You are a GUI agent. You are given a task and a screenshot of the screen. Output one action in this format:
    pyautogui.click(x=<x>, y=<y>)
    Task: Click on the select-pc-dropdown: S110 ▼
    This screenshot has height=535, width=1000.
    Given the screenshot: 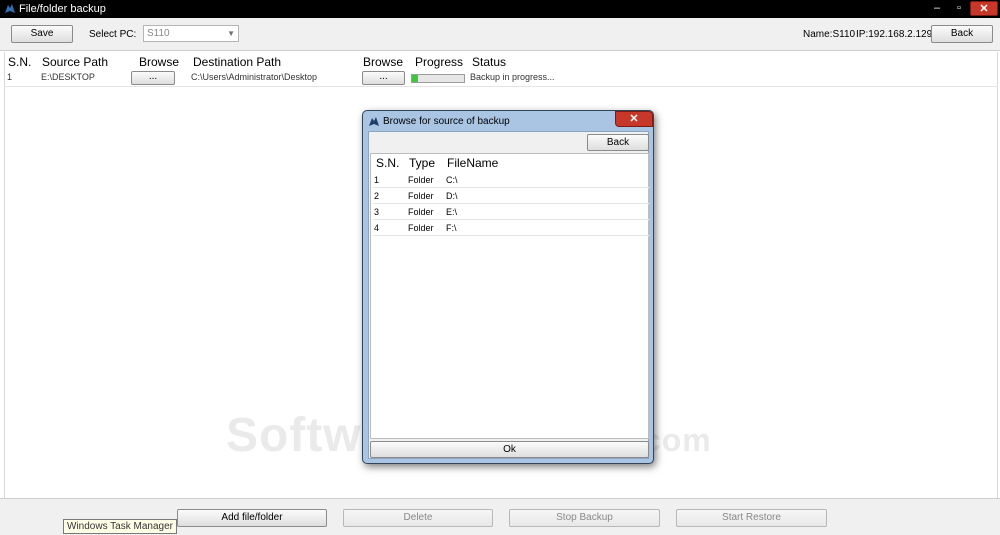 What is the action you would take?
    pyautogui.click(x=191, y=33)
    